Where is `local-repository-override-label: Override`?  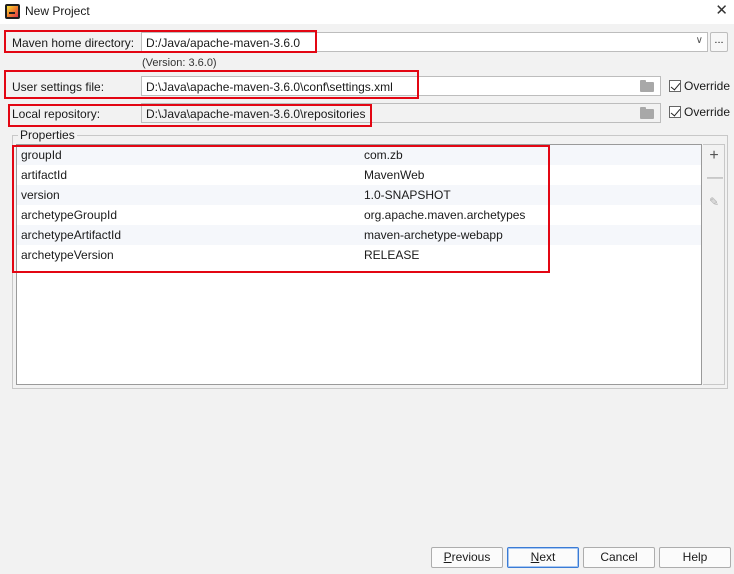 local-repository-override-label: Override is located at coordinates (707, 112).